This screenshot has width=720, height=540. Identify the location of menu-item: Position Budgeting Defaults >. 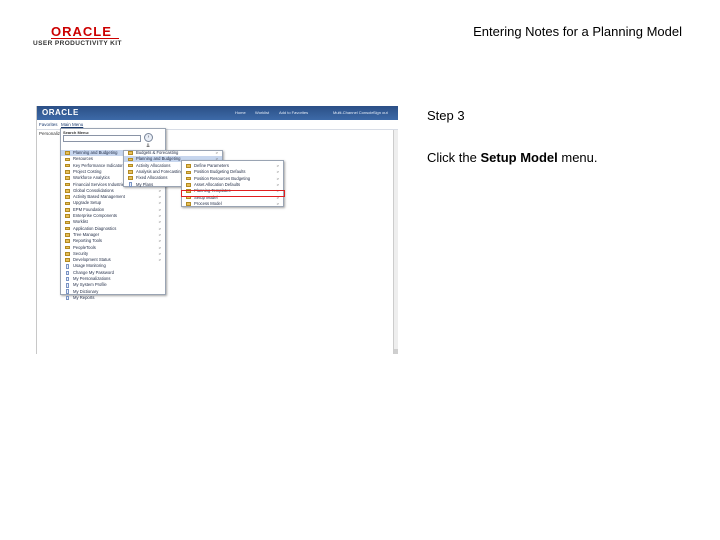
(232, 172).